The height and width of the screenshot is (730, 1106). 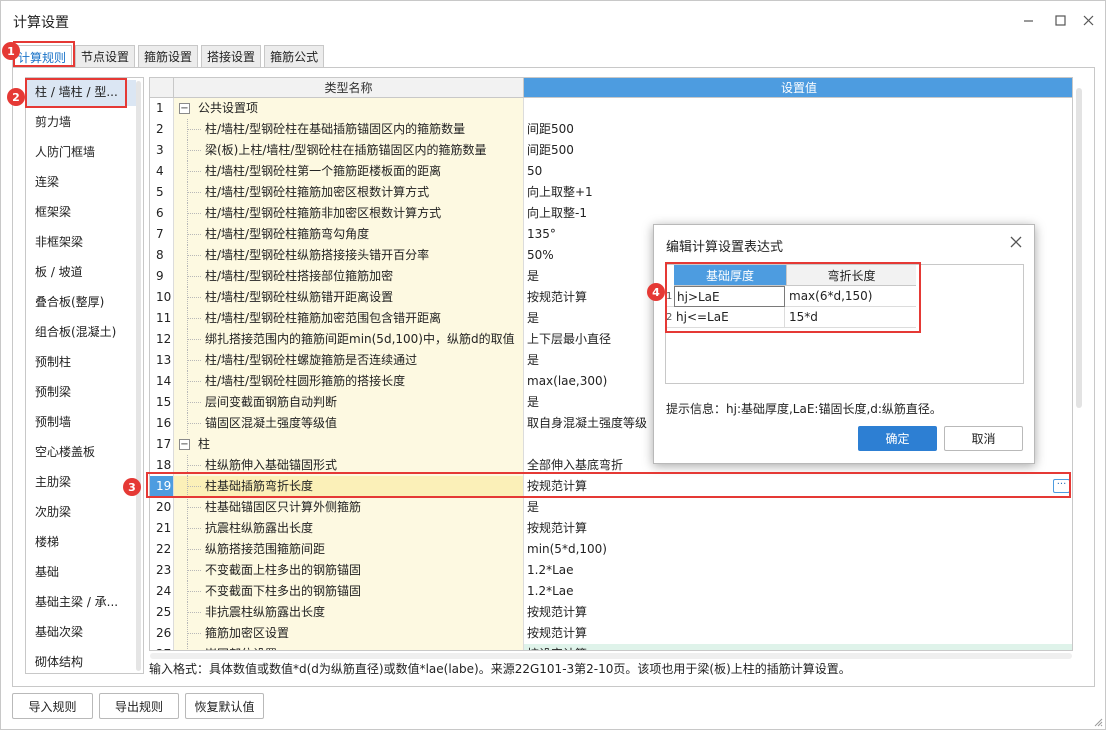 I want to click on table-row: 6 柱/墙柱/型钢砼柱箍筋非加密区根数计算方式 向上取整-1, so click(x=611, y=213).